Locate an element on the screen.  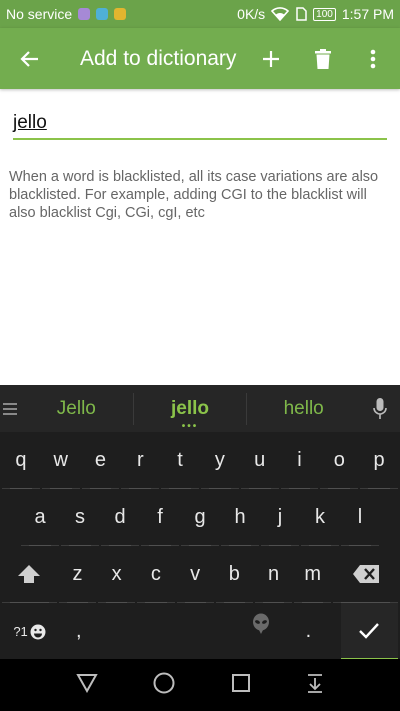
emoji-icon is located at coordinates (38, 631).